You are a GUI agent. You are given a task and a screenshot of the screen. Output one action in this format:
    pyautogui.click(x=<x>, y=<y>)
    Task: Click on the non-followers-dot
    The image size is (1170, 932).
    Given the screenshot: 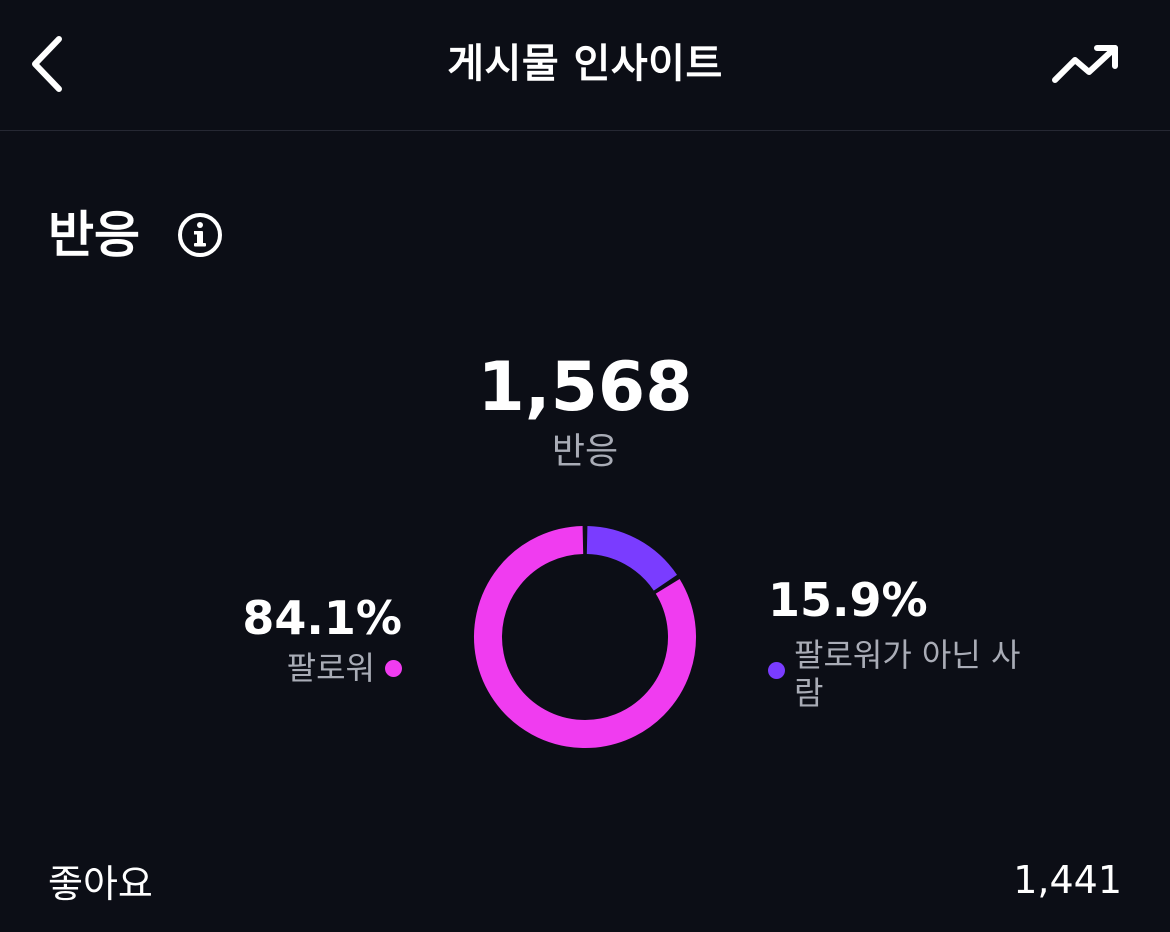 What is the action you would take?
    pyautogui.click(x=776, y=670)
    